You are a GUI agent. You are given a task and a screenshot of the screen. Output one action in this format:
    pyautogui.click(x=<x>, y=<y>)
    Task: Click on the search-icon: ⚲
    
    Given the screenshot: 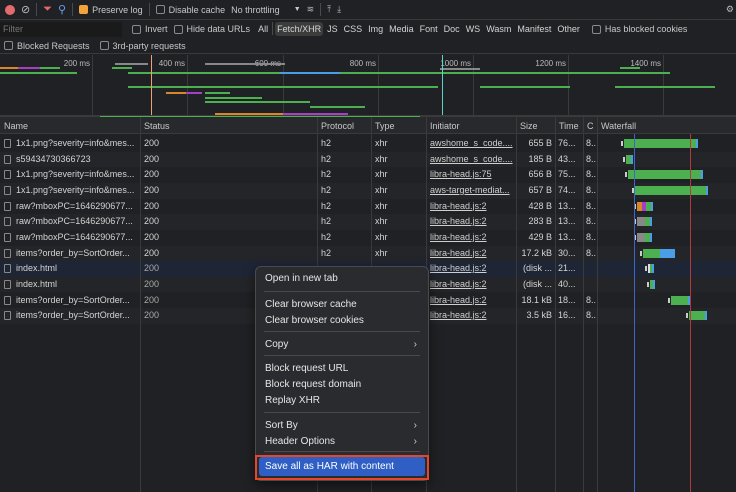 What is the action you would take?
    pyautogui.click(x=62, y=9)
    